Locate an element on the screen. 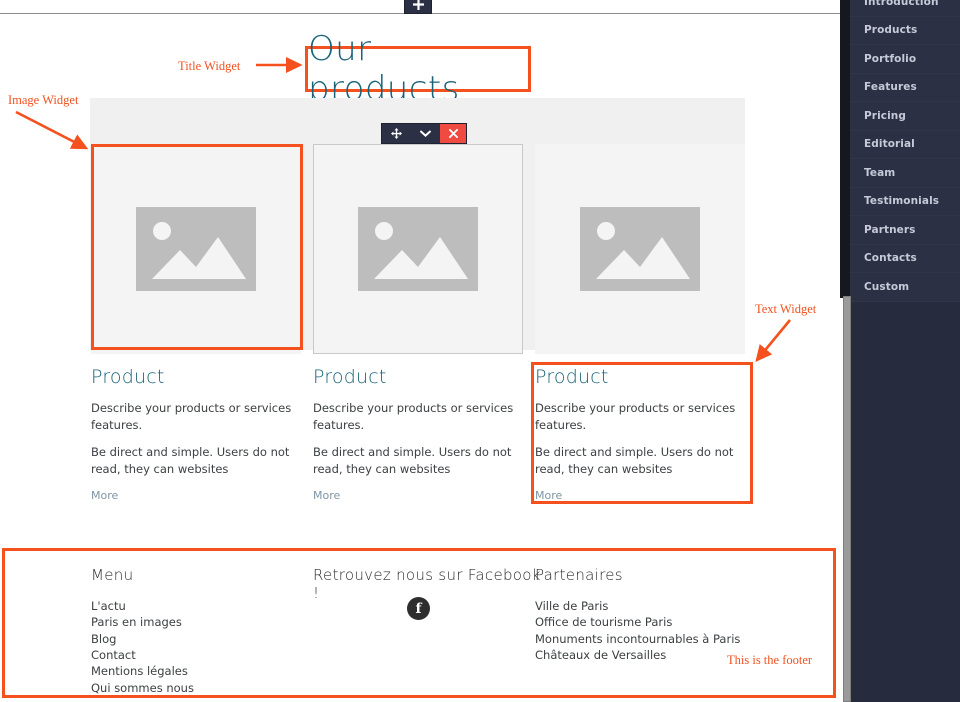 The image size is (960, 702). sidebar-item-introduction: Introduction is located at coordinates (905, 8).